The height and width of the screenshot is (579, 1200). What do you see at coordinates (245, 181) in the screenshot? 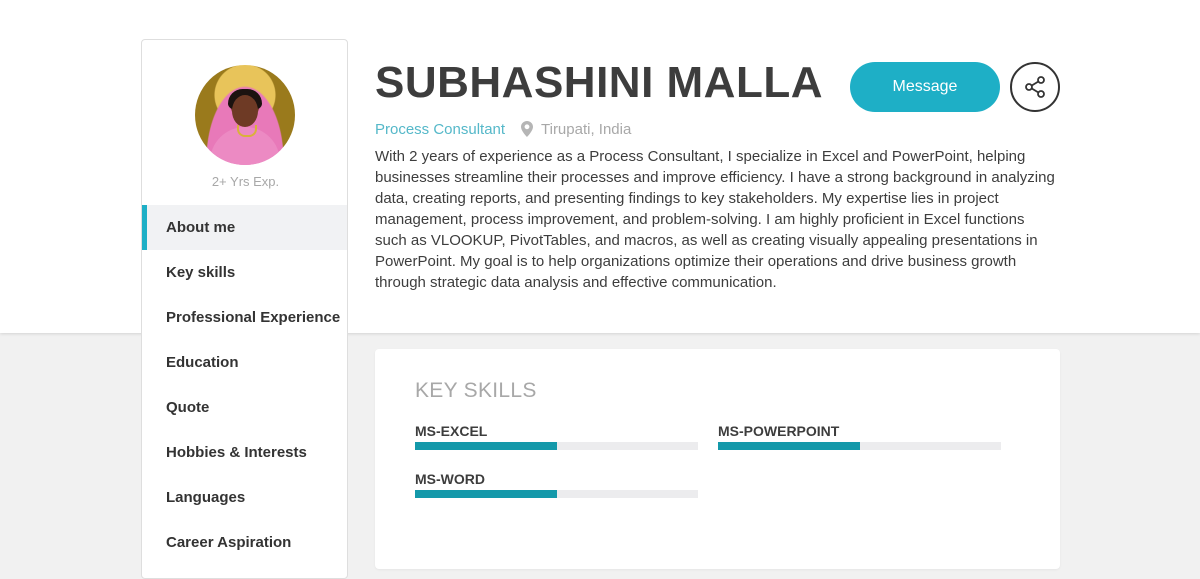
I see `experience-label: 2+ Yrs Exp.` at bounding box center [245, 181].